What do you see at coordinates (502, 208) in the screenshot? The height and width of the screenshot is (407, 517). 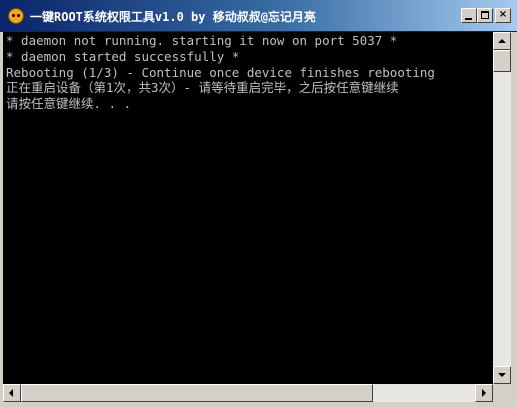 I see `vertical-scrollbar` at bounding box center [502, 208].